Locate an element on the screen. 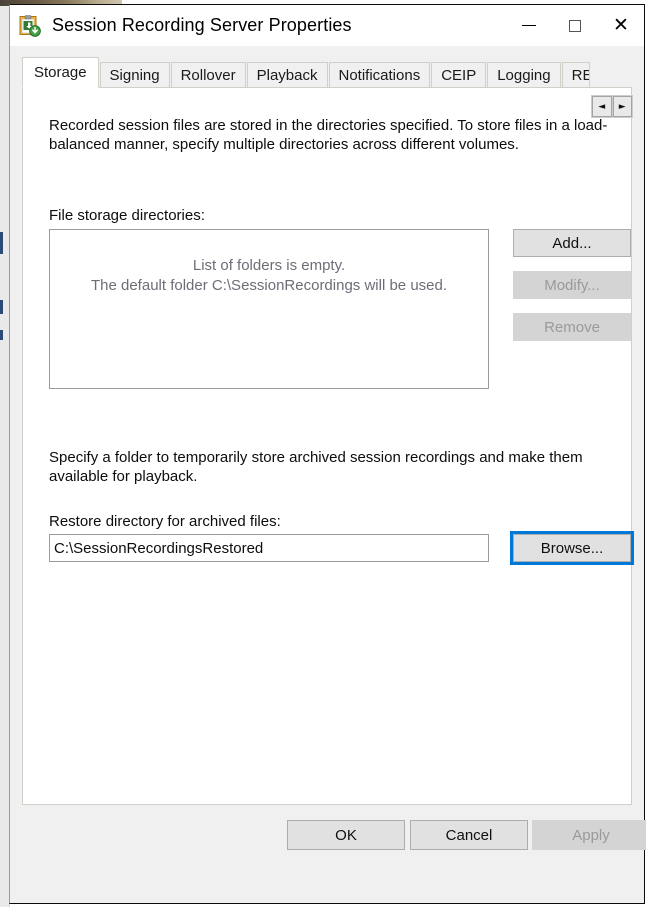 This screenshot has width=646, height=907. tab-label: Rollover is located at coordinates (208, 75).